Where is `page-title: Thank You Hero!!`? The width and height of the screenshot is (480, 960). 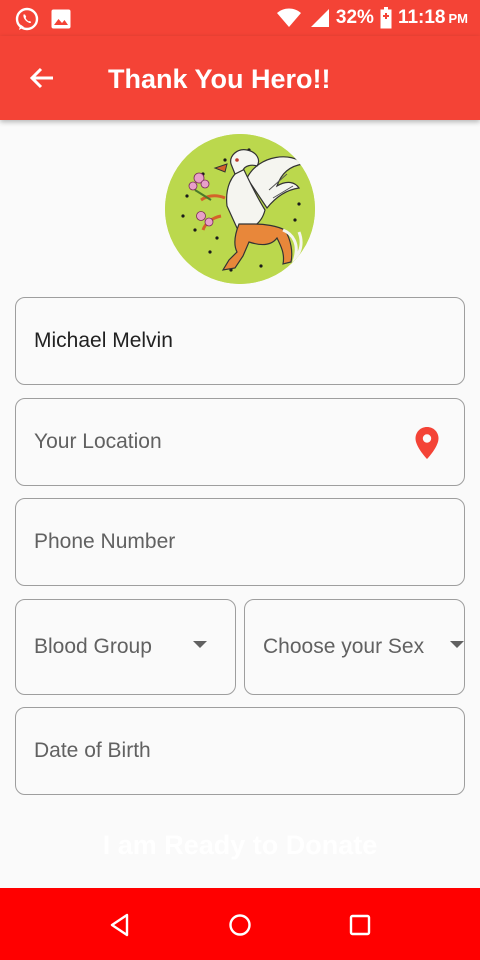
page-title: Thank You Hero!! is located at coordinates (219, 79).